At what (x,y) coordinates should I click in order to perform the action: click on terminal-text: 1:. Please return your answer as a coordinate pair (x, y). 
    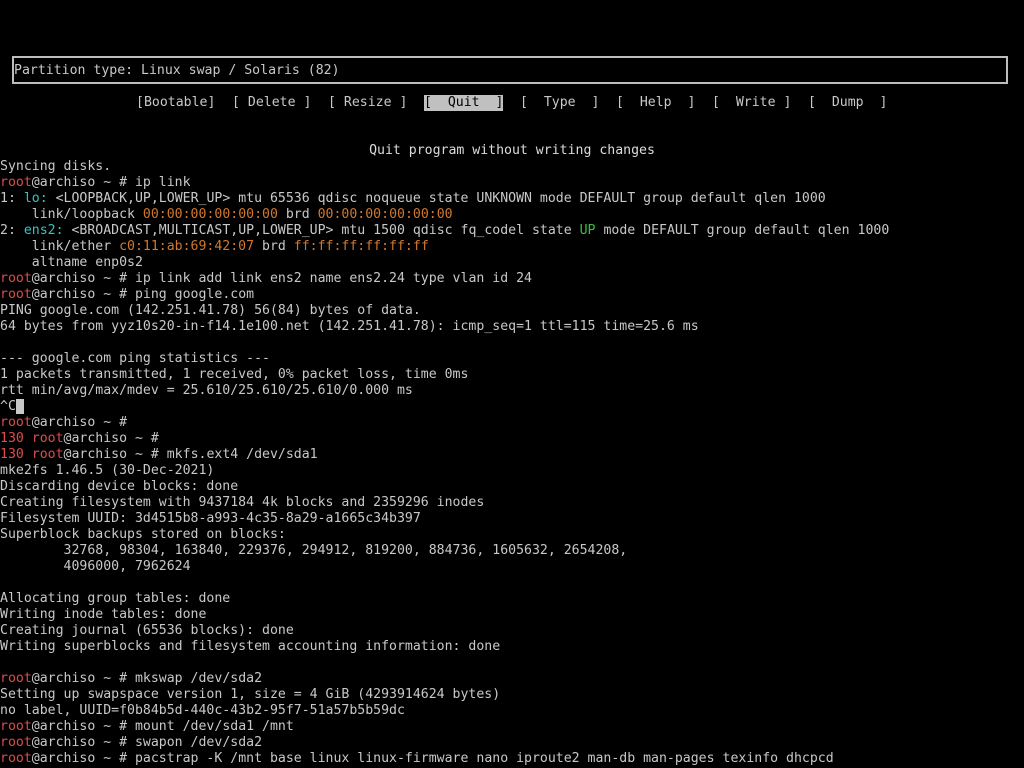
    Looking at the image, I should click on (12, 198).